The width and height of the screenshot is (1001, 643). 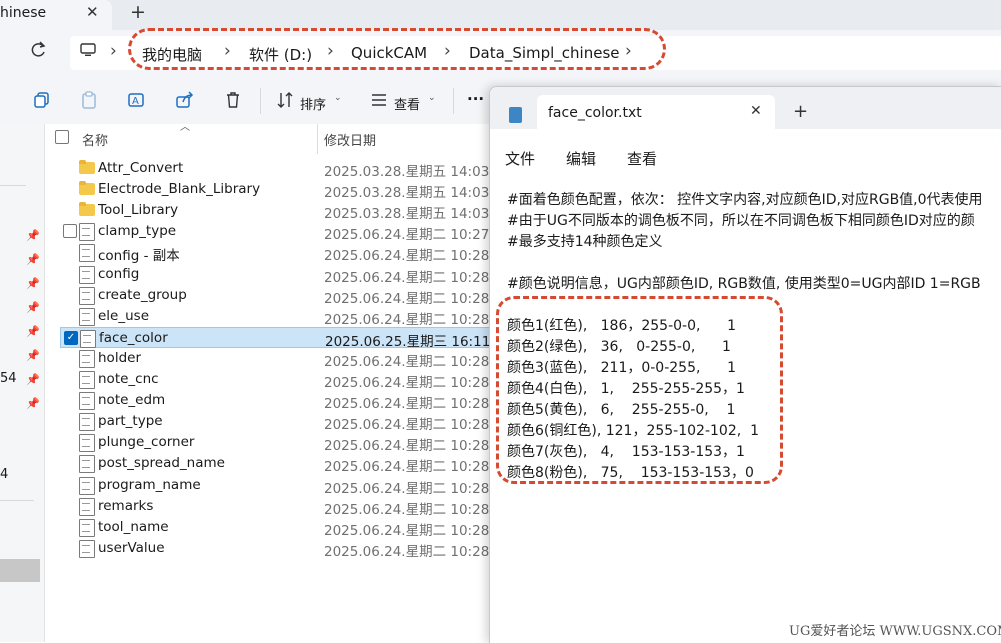 I want to click on file-row: Tool_Library 2025.03.28.星期五 14:03, so click(x=275, y=211).